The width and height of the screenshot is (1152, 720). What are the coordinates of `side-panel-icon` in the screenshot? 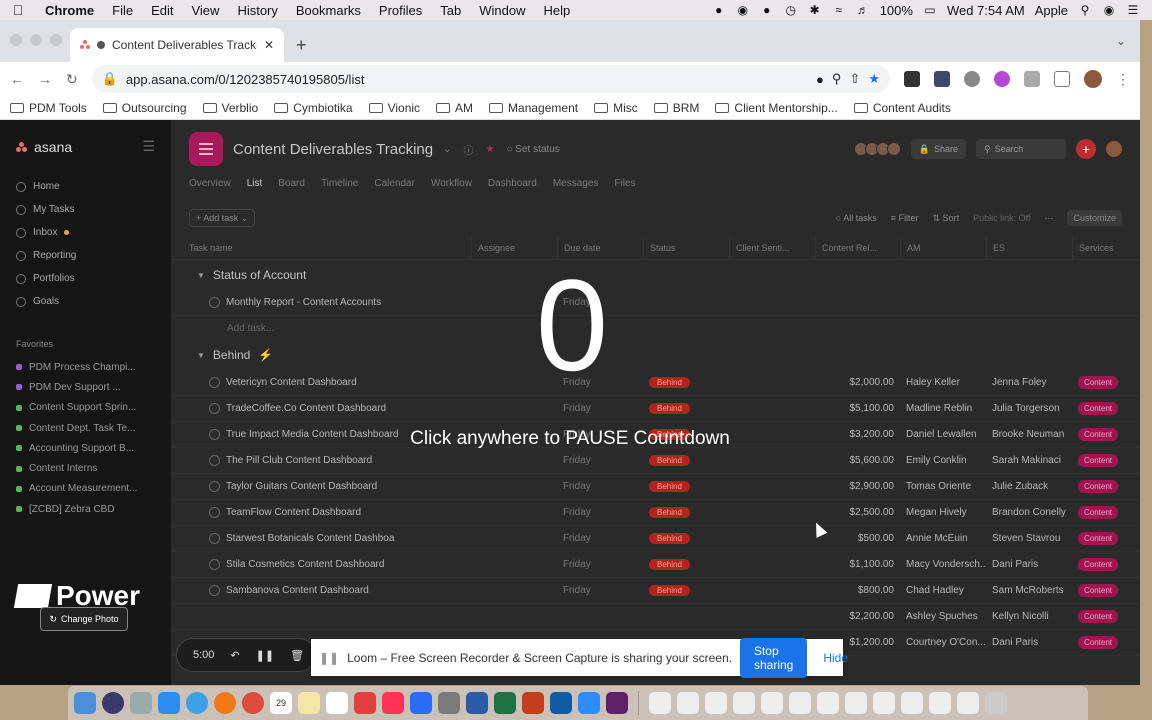 It's located at (1062, 79).